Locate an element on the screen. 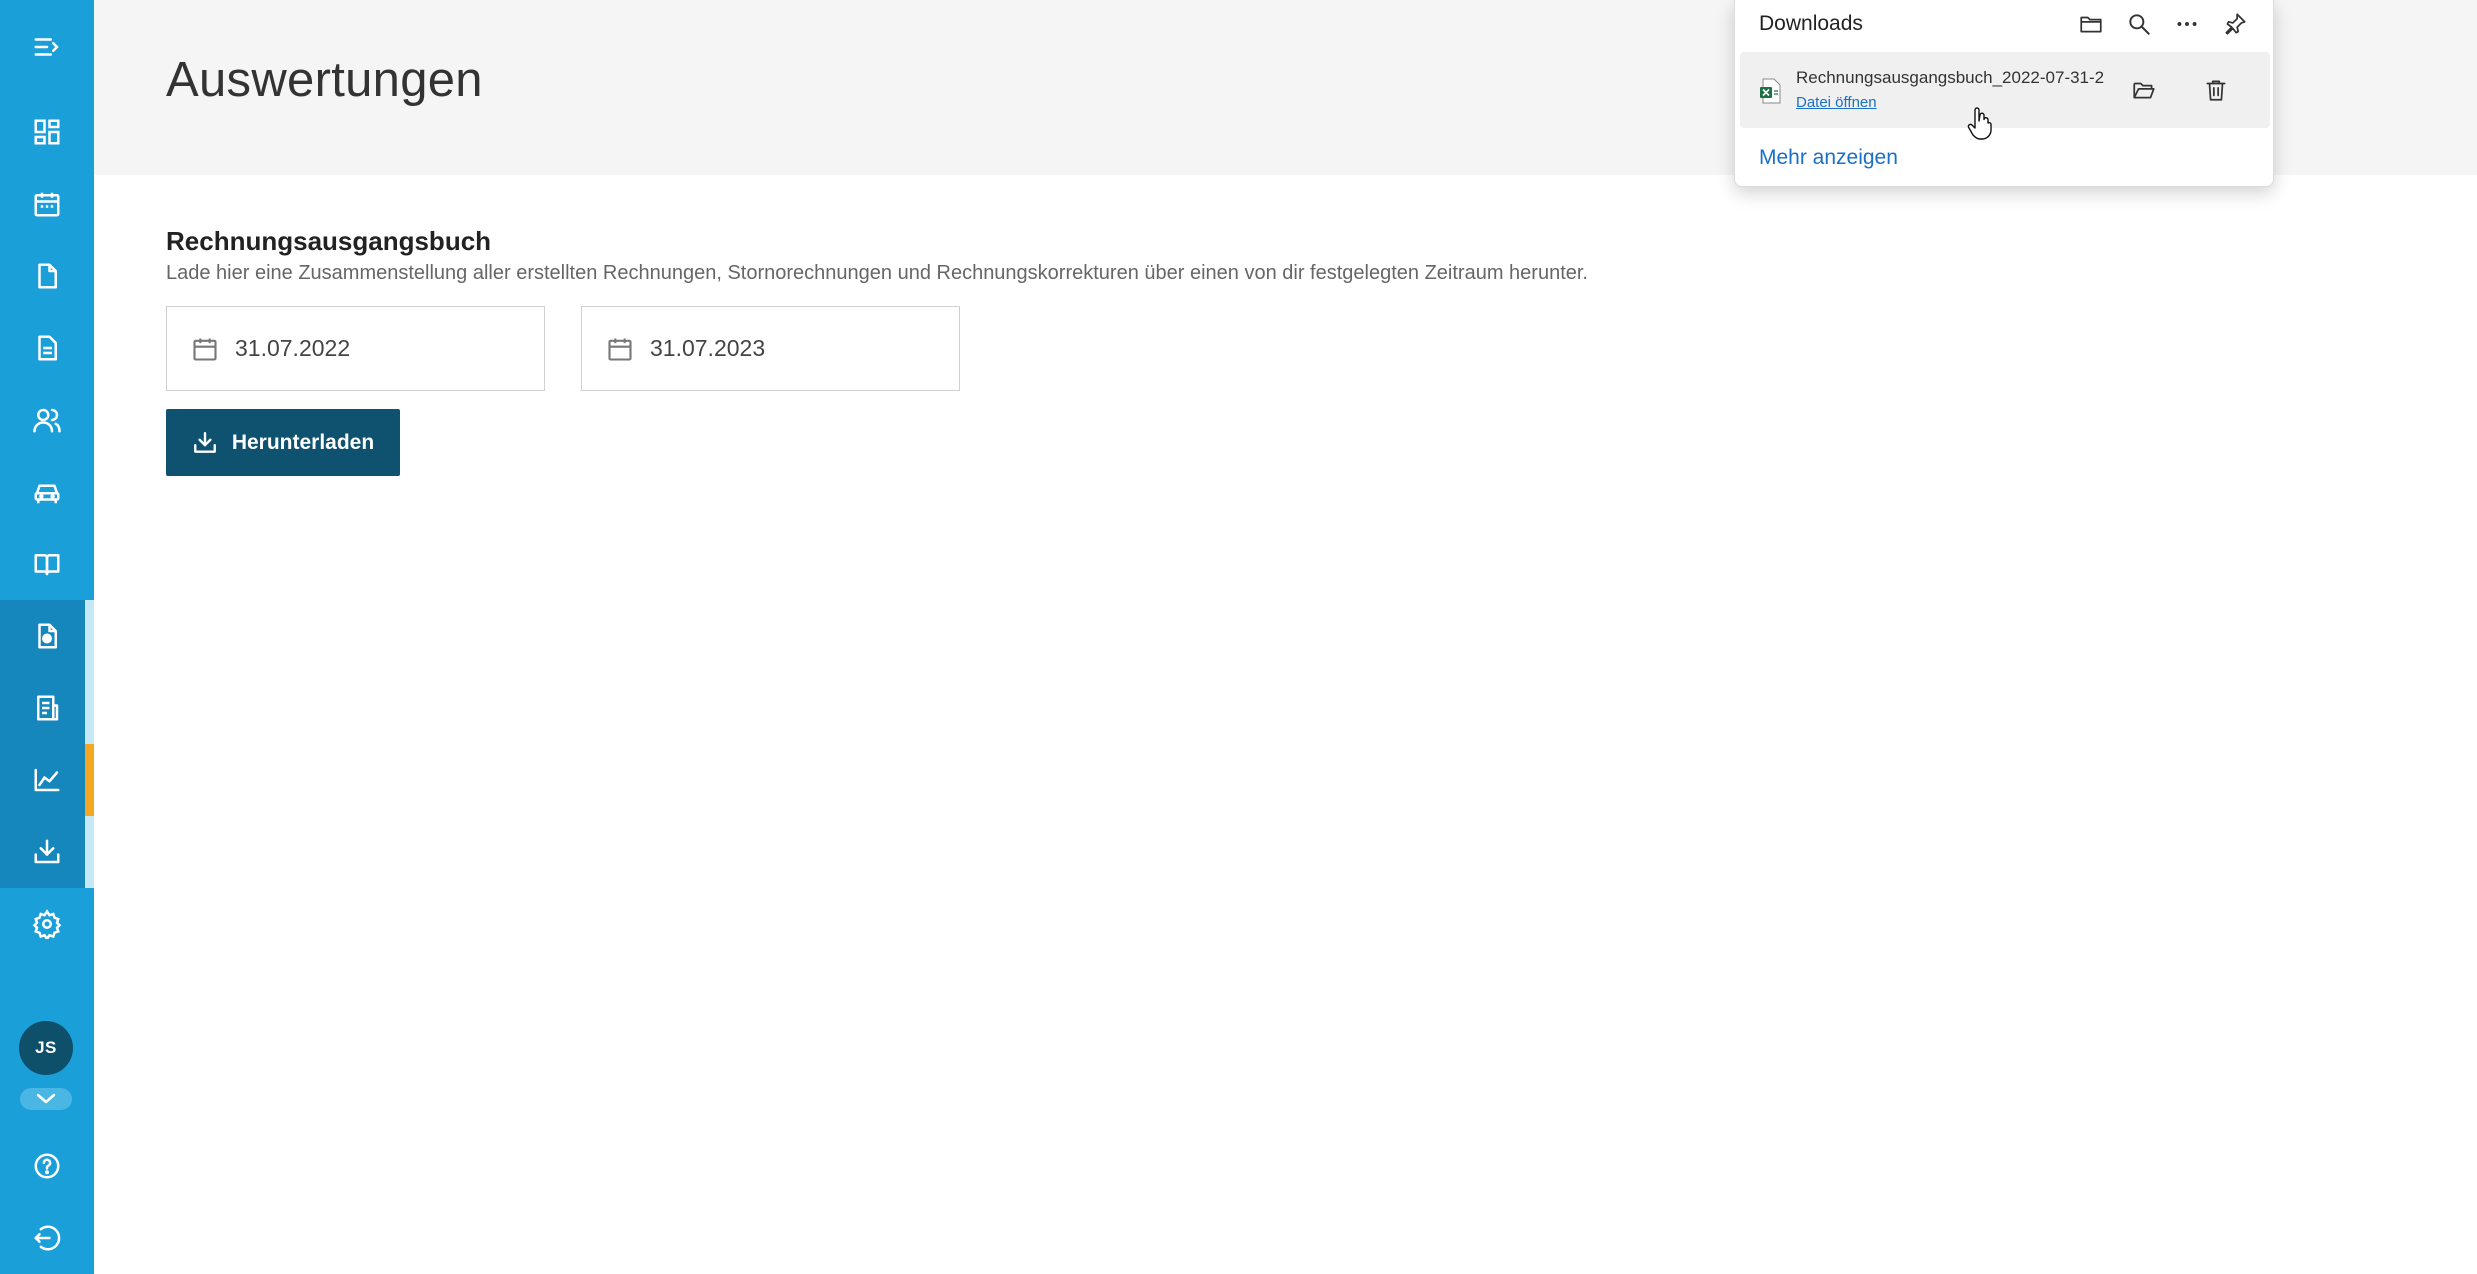 The height and width of the screenshot is (1274, 2477). download-button: Herunterladen is located at coordinates (283, 442).